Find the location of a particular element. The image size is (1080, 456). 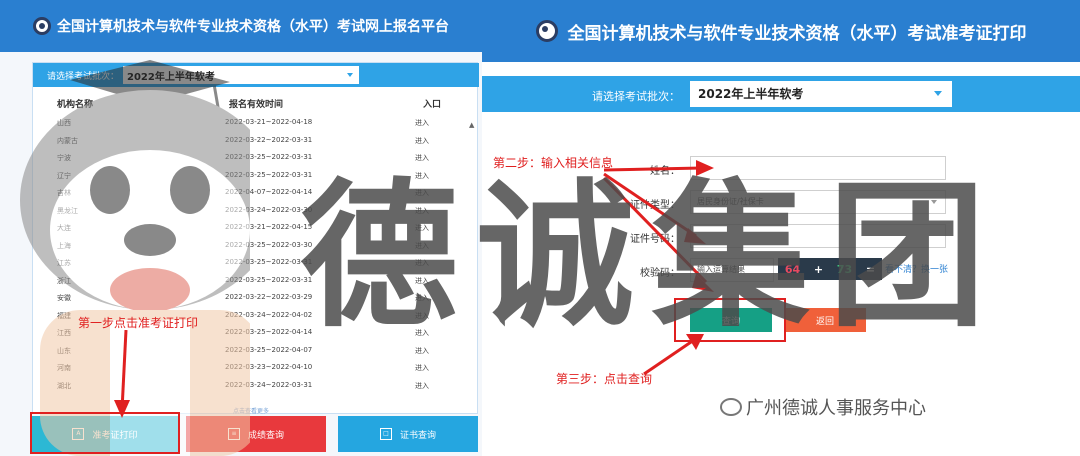

step1-arrow-icon is located at coordinates (122, 374).